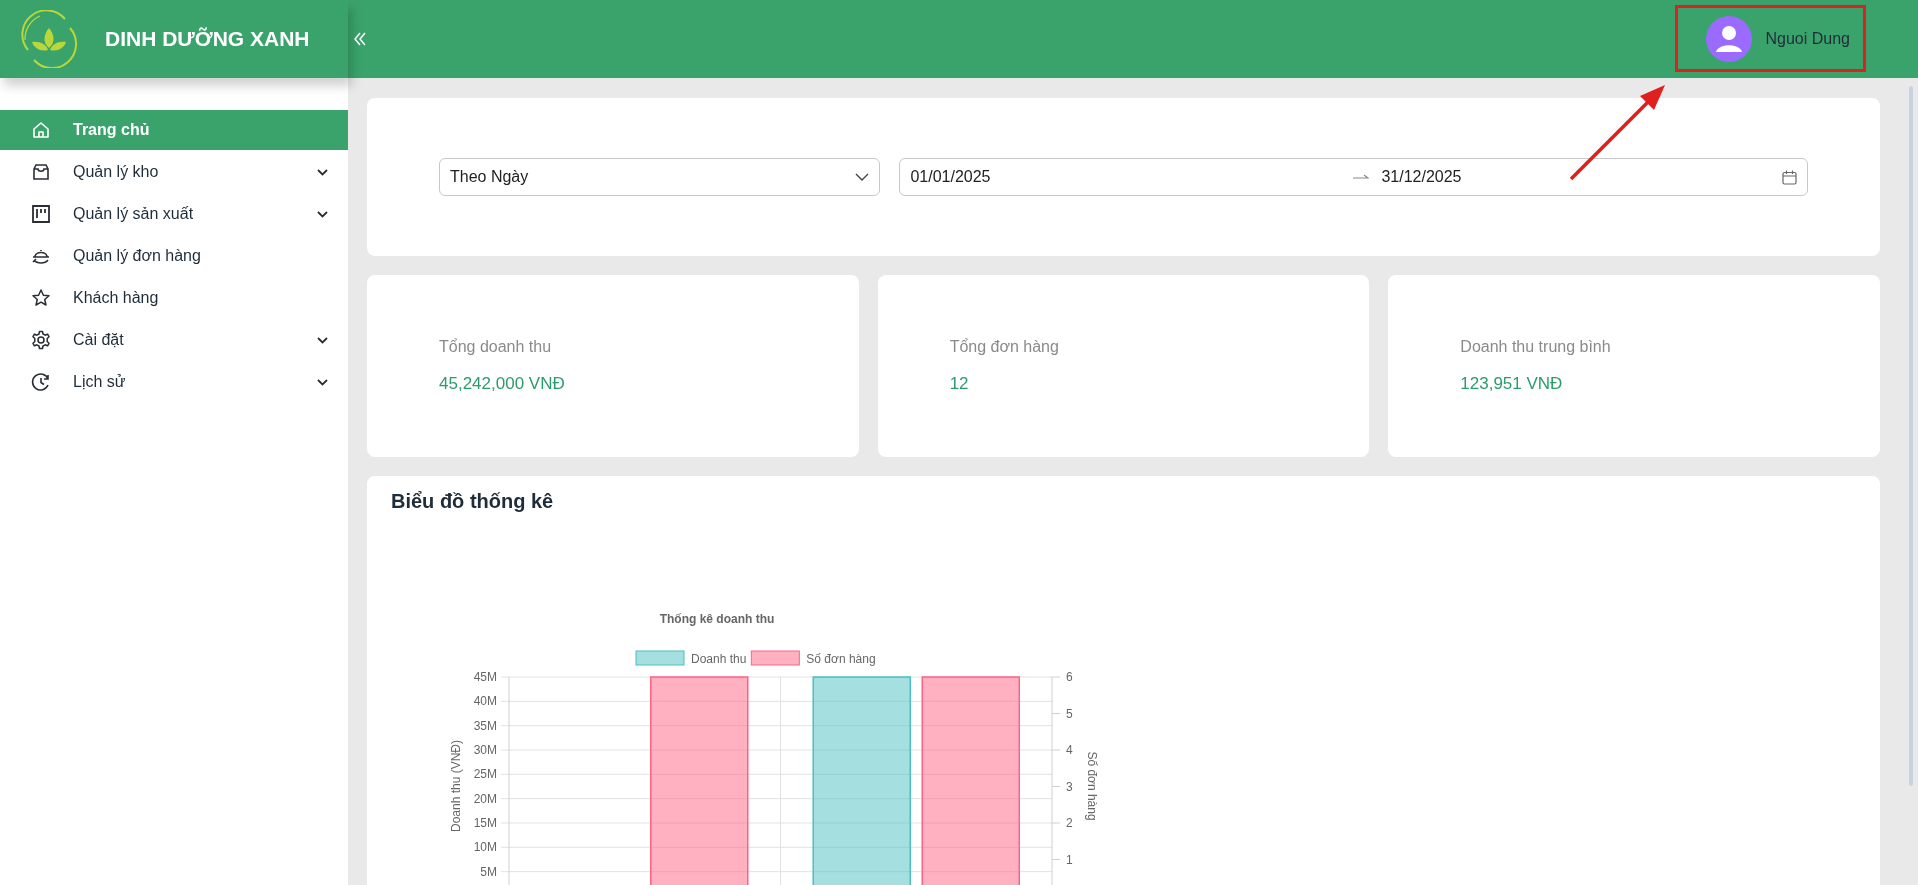  What do you see at coordinates (485, 774) in the screenshot?
I see `axis-tick-label: 25M` at bounding box center [485, 774].